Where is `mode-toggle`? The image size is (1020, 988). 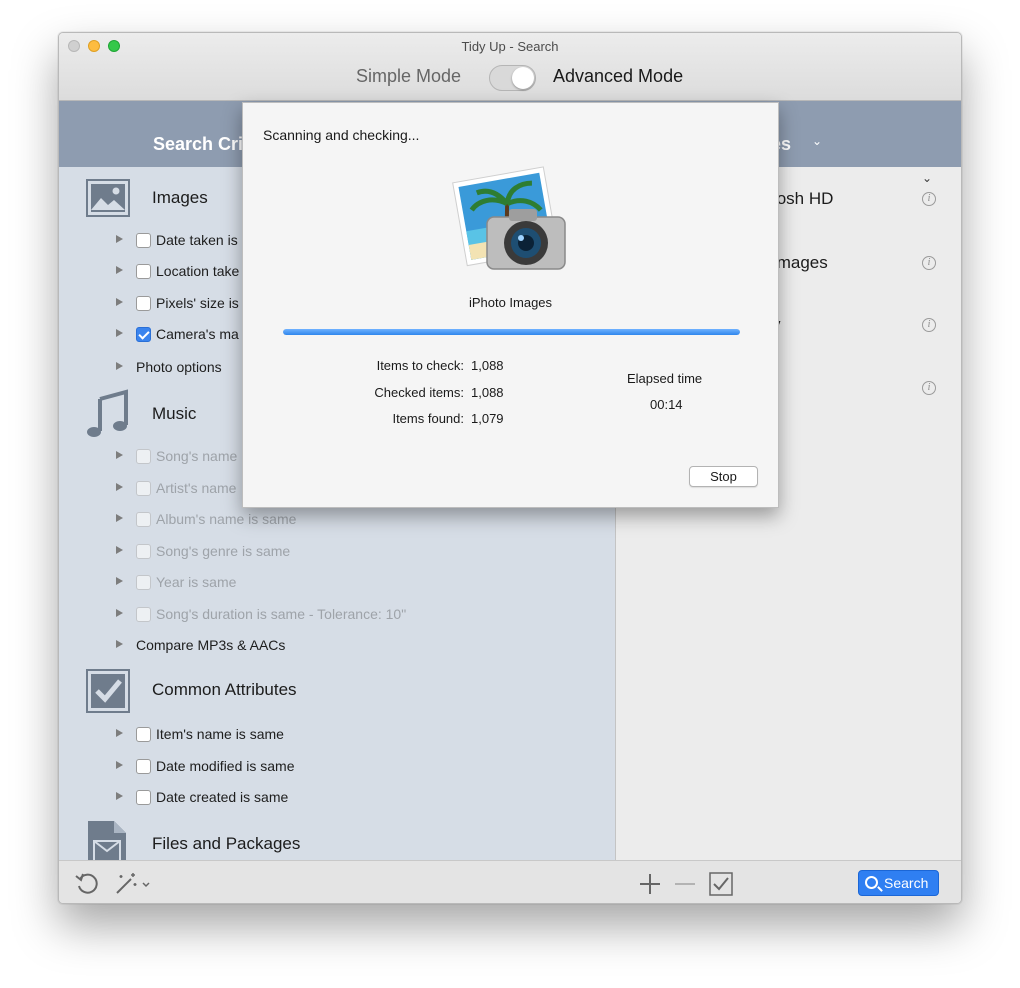 mode-toggle is located at coordinates (512, 78).